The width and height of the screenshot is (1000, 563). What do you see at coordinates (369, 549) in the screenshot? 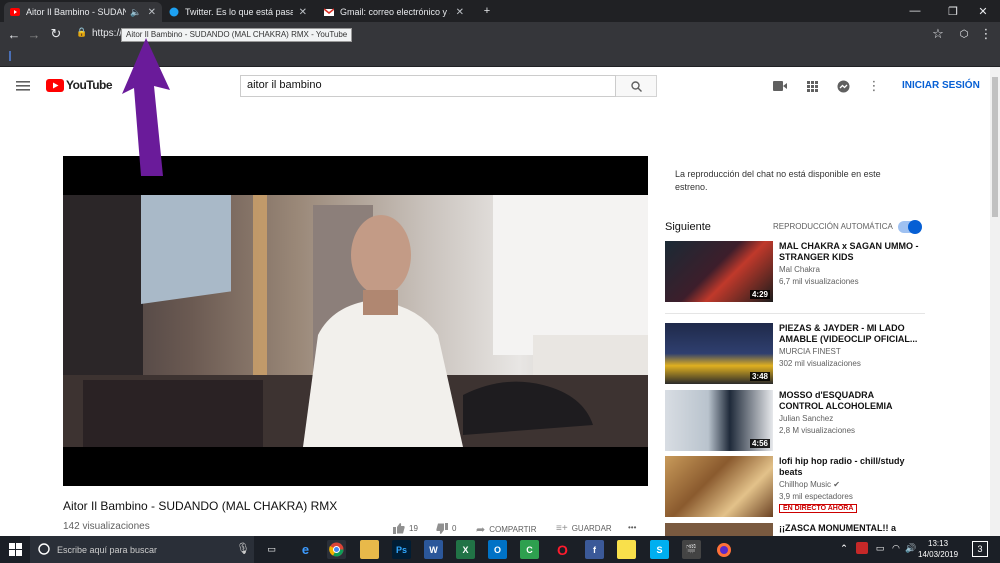
I see `file-explorer-icon` at bounding box center [369, 549].